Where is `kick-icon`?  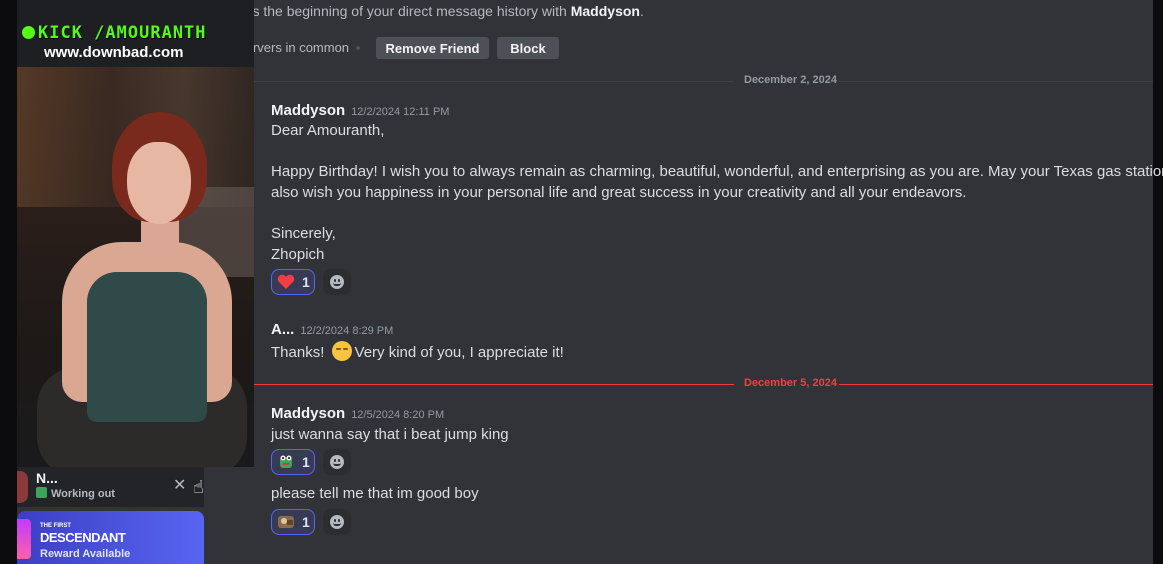
kick-icon is located at coordinates (28, 32).